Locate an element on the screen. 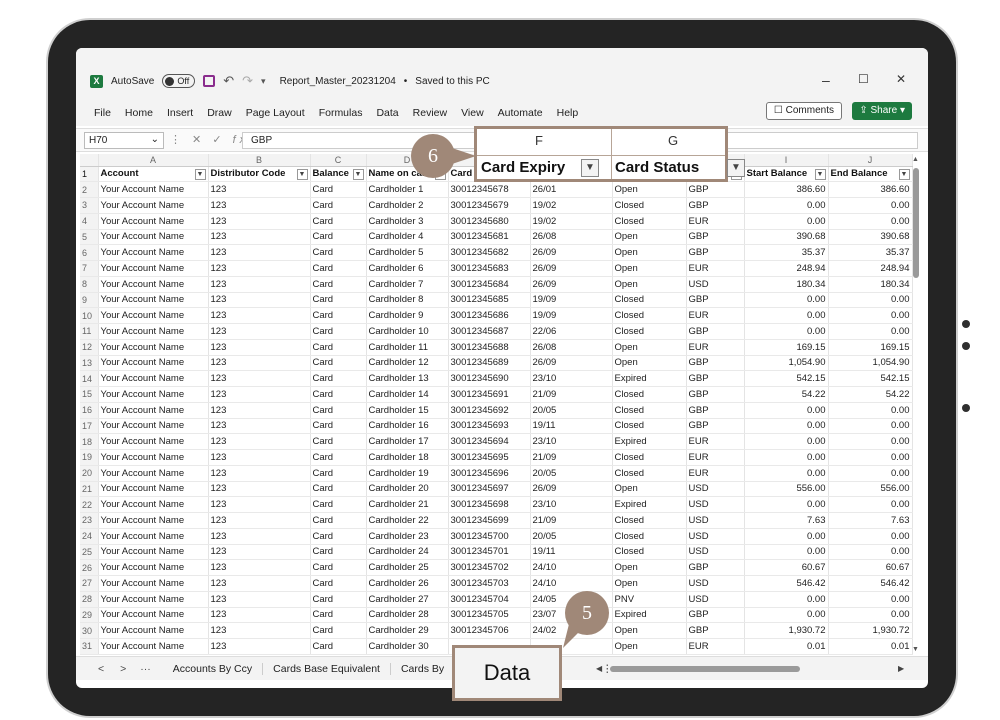 This screenshot has height=720, width=1000. cell: 0.01 is located at coordinates (786, 646).